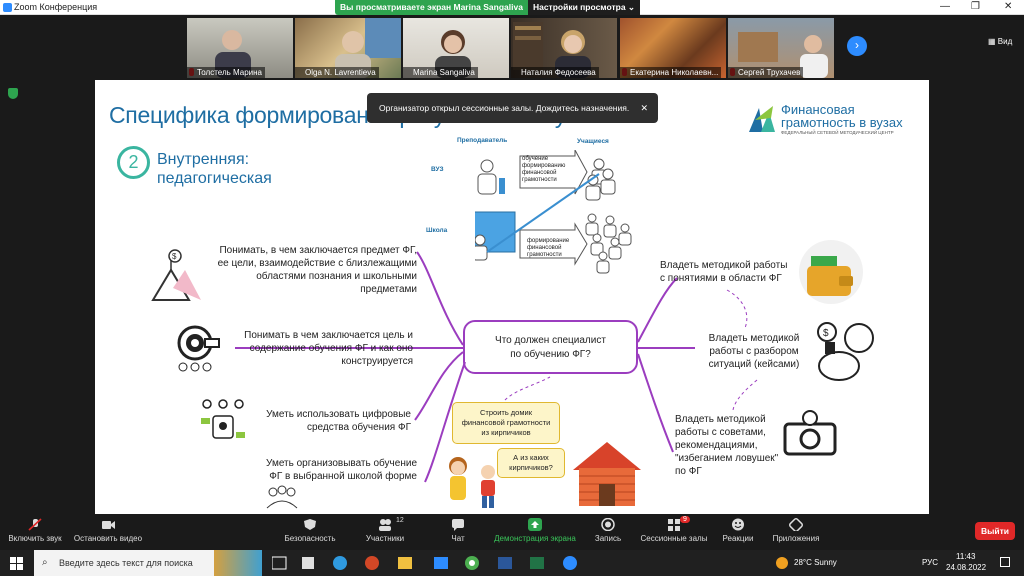 This screenshot has height=576, width=1024. What do you see at coordinates (535, 538) in the screenshot?
I see `share-screen-label: Демонстрация экрана` at bounding box center [535, 538].